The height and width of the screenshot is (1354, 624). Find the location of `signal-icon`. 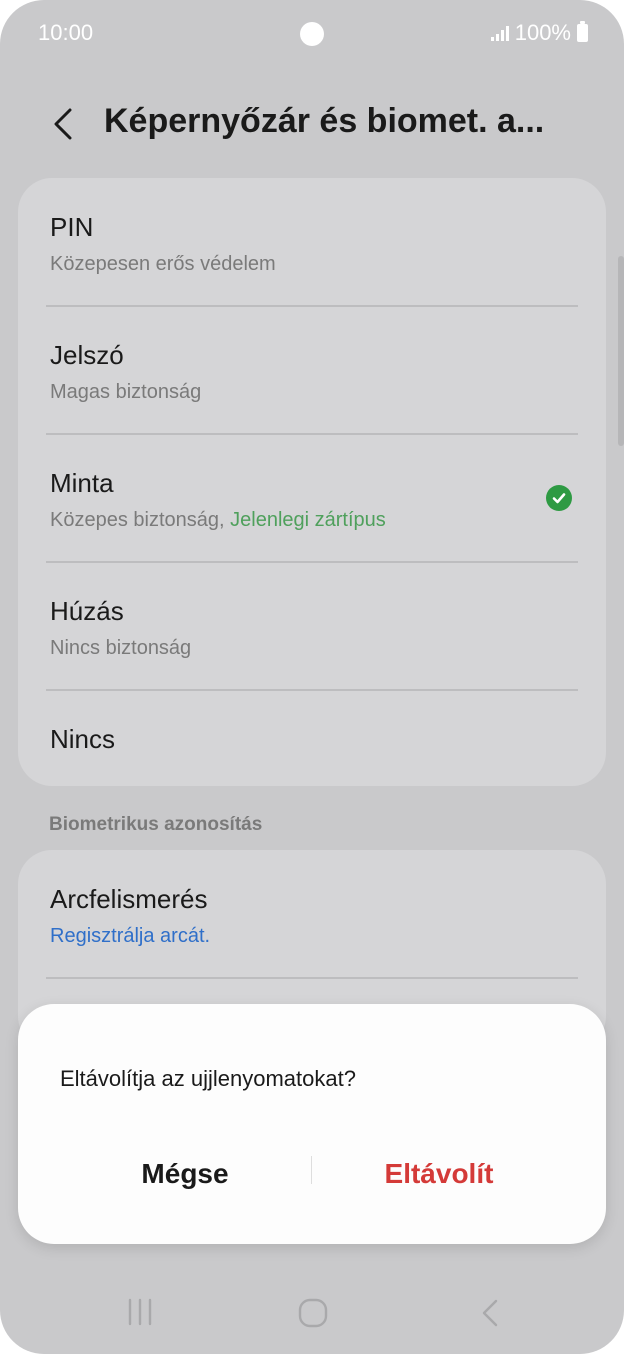

signal-icon is located at coordinates (499, 33).